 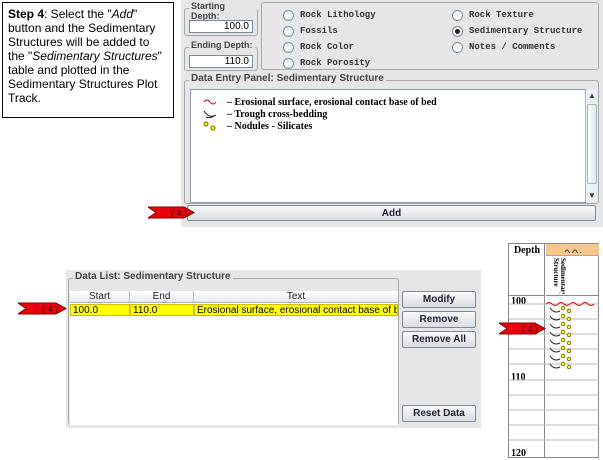 What do you see at coordinates (572, 270) in the screenshot?
I see `track-header: Sedimentary Structure` at bounding box center [572, 270].